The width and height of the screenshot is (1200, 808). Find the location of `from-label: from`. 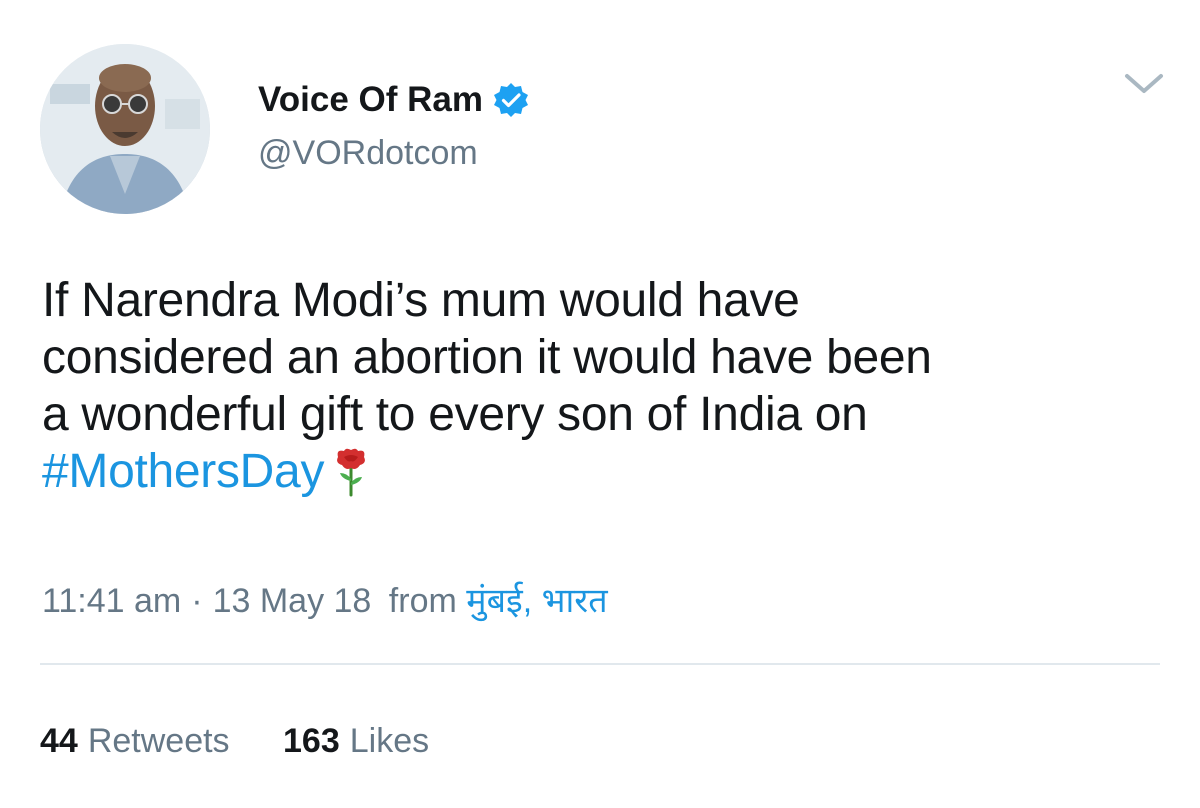

from-label: from is located at coordinates (422, 601).